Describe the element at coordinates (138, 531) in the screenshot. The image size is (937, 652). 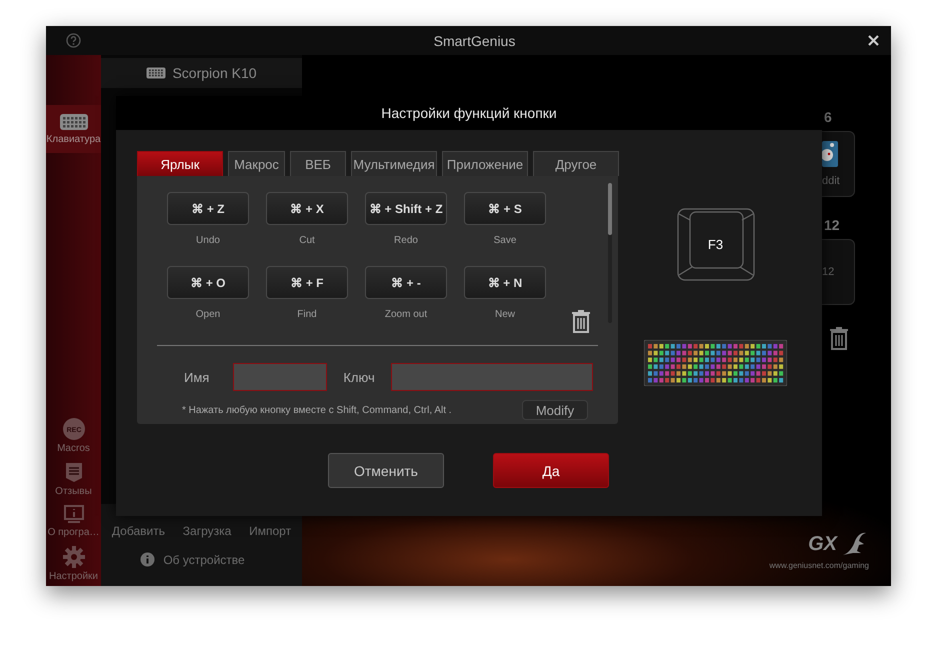
I see `action-link: Добавить` at that location.